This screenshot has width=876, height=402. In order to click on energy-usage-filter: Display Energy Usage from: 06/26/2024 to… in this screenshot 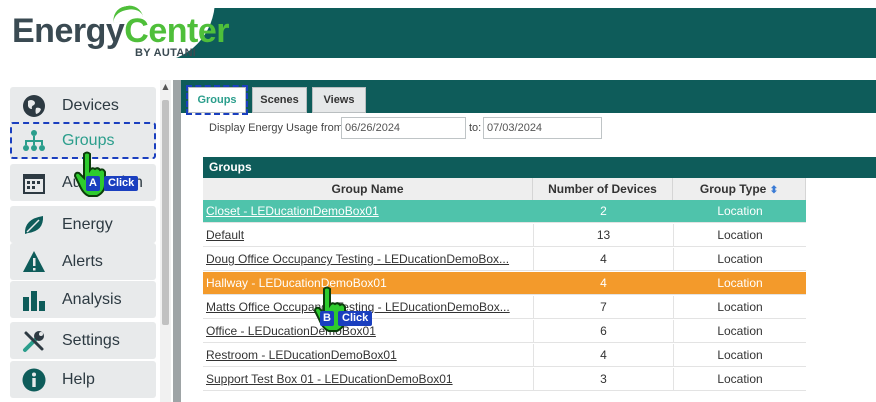, I will do `click(528, 128)`.